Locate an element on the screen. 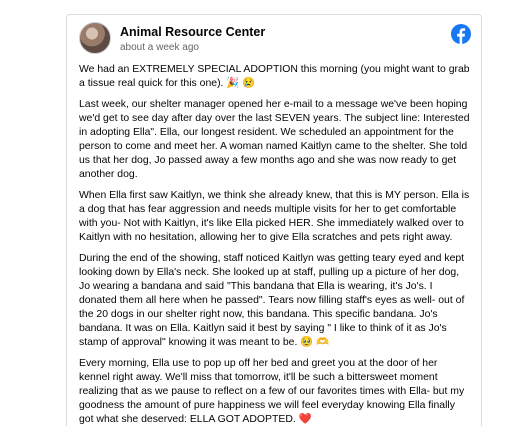 This screenshot has width=524, height=434. page-avatar is located at coordinates (95, 38).